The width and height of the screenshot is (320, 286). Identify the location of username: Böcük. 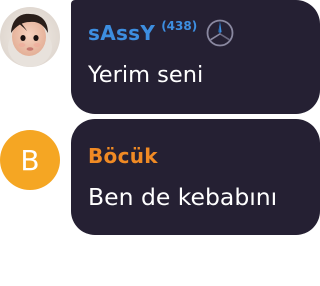
(123, 156).